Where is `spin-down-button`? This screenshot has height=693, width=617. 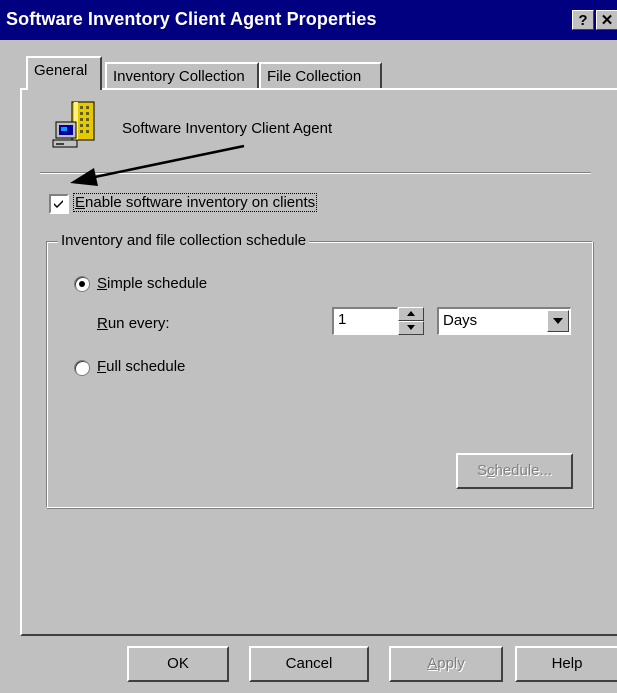
spin-down-button is located at coordinates (411, 328).